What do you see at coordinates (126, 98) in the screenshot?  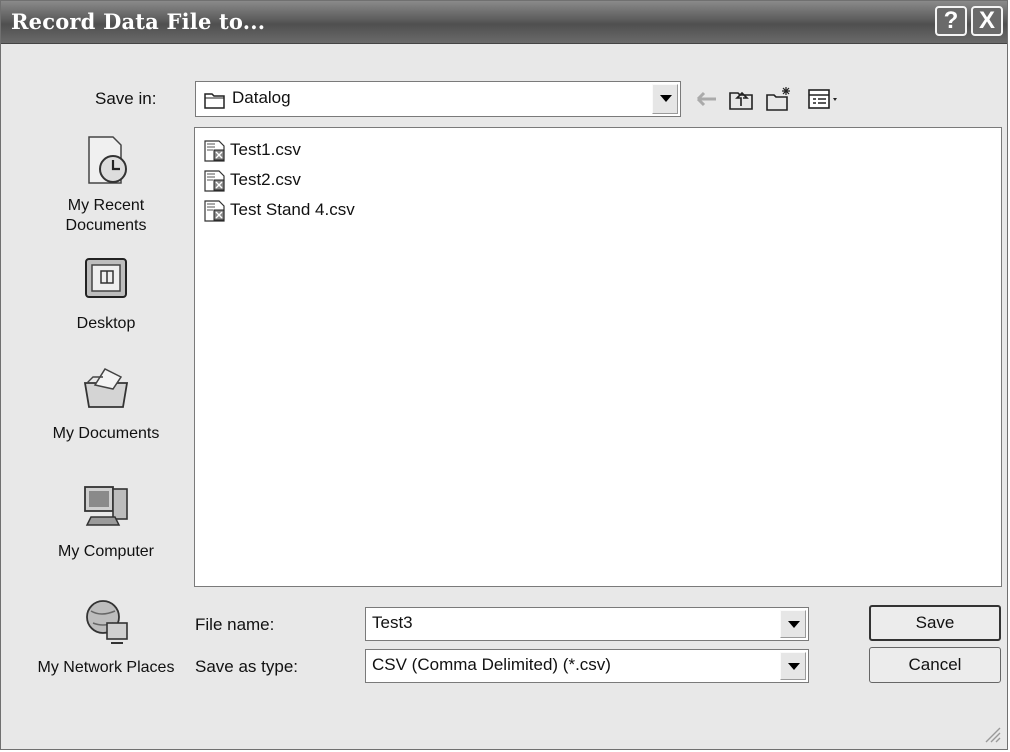 I see `save-in-label: Save in:` at bounding box center [126, 98].